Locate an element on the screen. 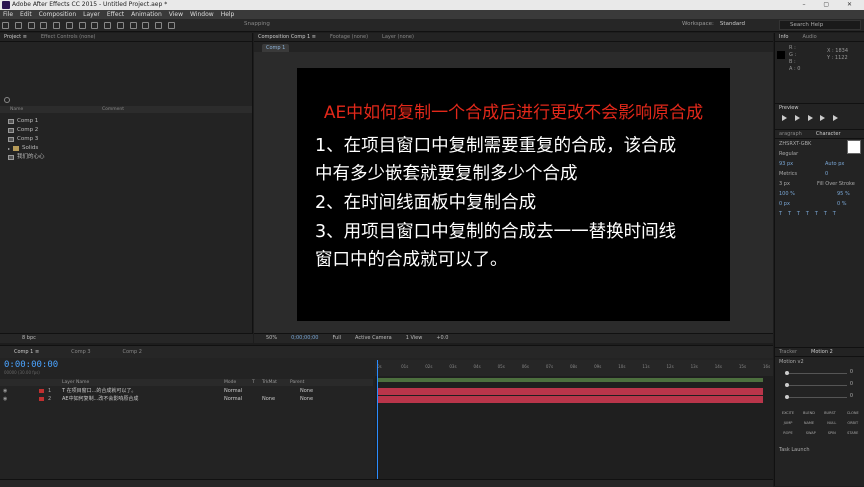 The image size is (864, 487). text-style-buttons: TTTTTTT is located at coordinates (819, 214).